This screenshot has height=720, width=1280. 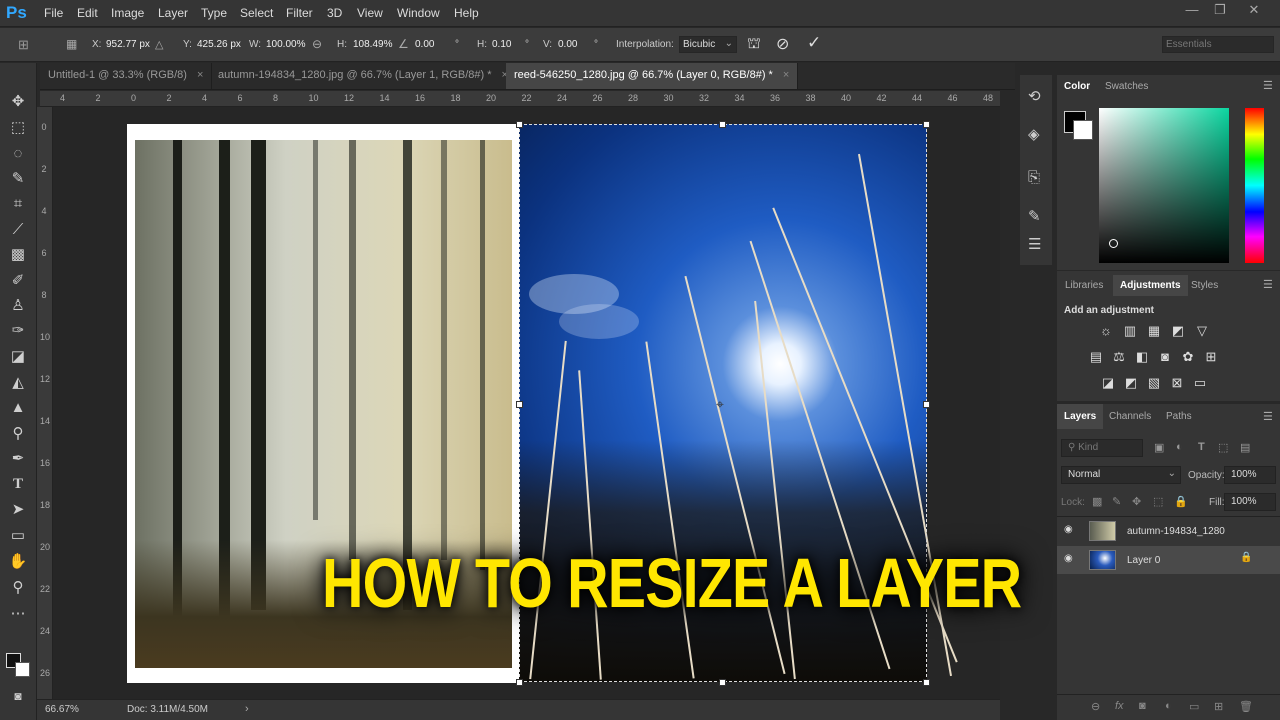 What do you see at coordinates (1192, 12) in the screenshot?
I see `minimize-icon: —` at bounding box center [1192, 12].